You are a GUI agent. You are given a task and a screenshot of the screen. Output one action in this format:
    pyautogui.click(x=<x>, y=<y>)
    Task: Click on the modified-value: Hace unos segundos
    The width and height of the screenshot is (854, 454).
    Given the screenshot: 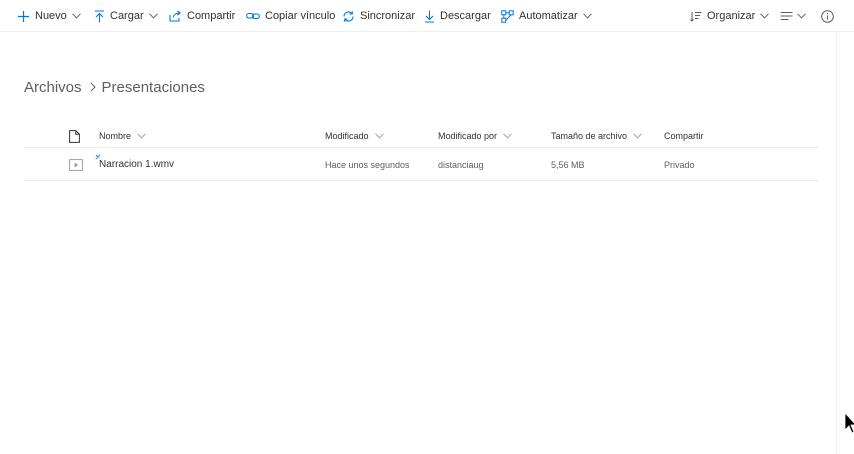 What is the action you would take?
    pyautogui.click(x=367, y=164)
    